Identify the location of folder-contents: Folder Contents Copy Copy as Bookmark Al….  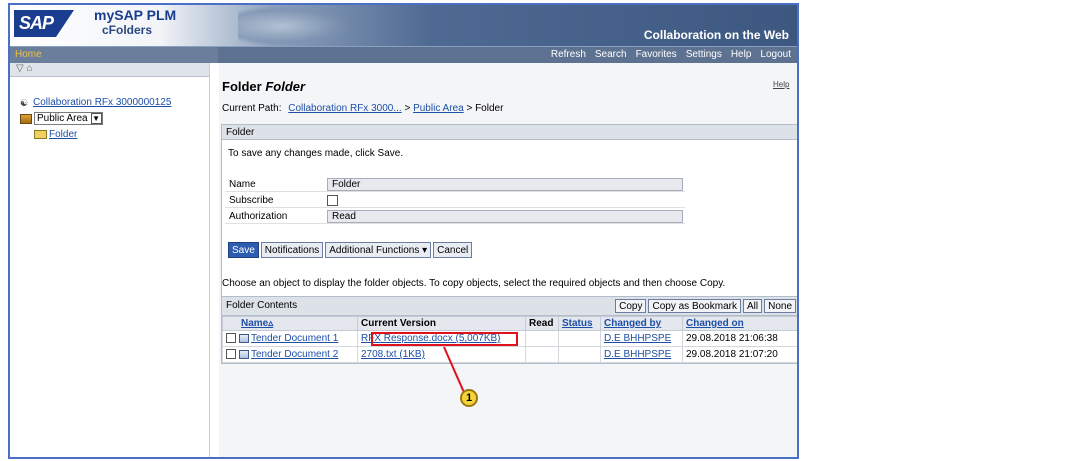
(509, 351).